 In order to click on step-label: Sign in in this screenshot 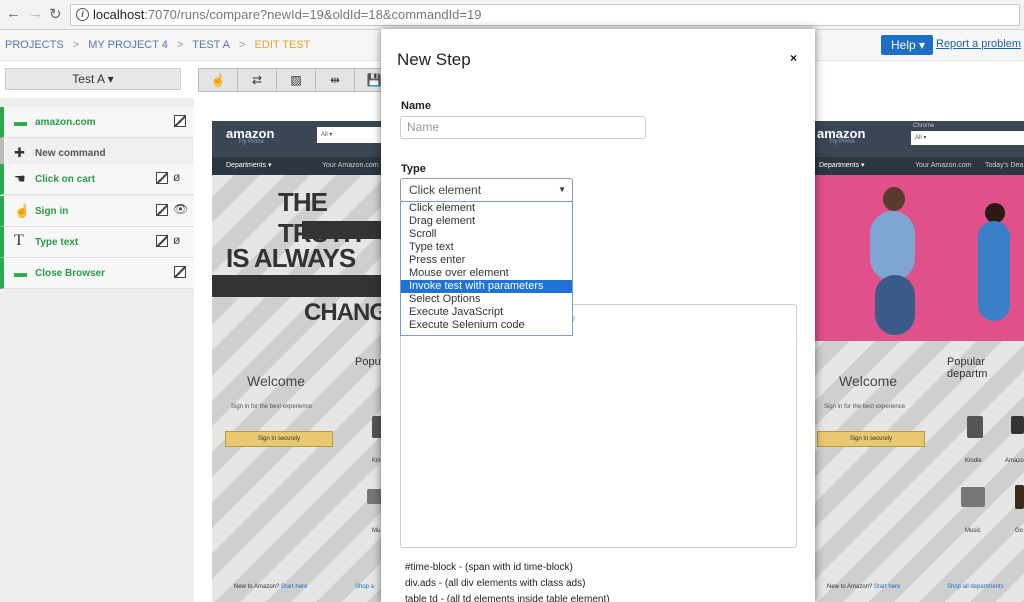, I will do `click(52, 211)`.